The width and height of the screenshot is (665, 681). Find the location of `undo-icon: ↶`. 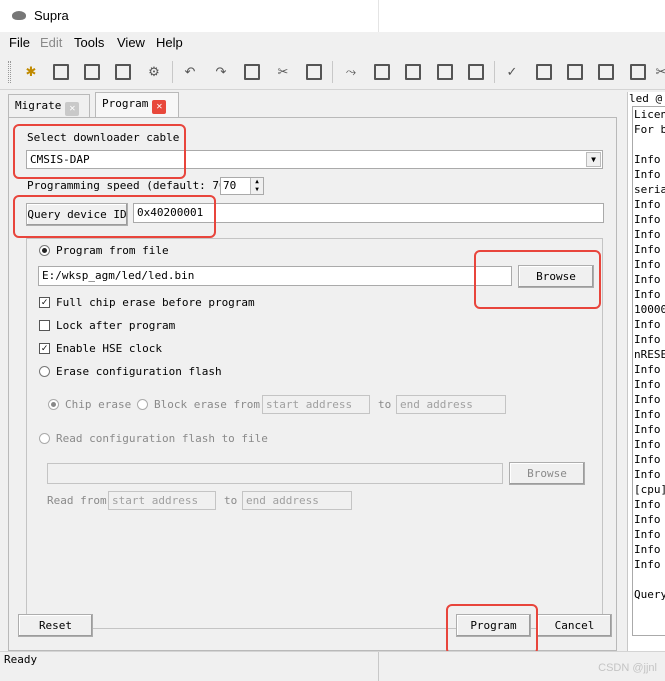

undo-icon: ↶ is located at coordinates (190, 72).